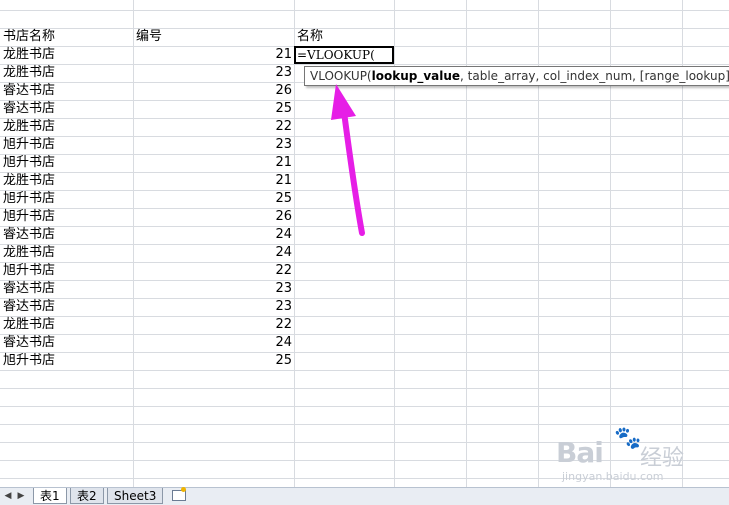 The image size is (729, 505). I want to click on watermark-logo-text: Bai, so click(580, 452).